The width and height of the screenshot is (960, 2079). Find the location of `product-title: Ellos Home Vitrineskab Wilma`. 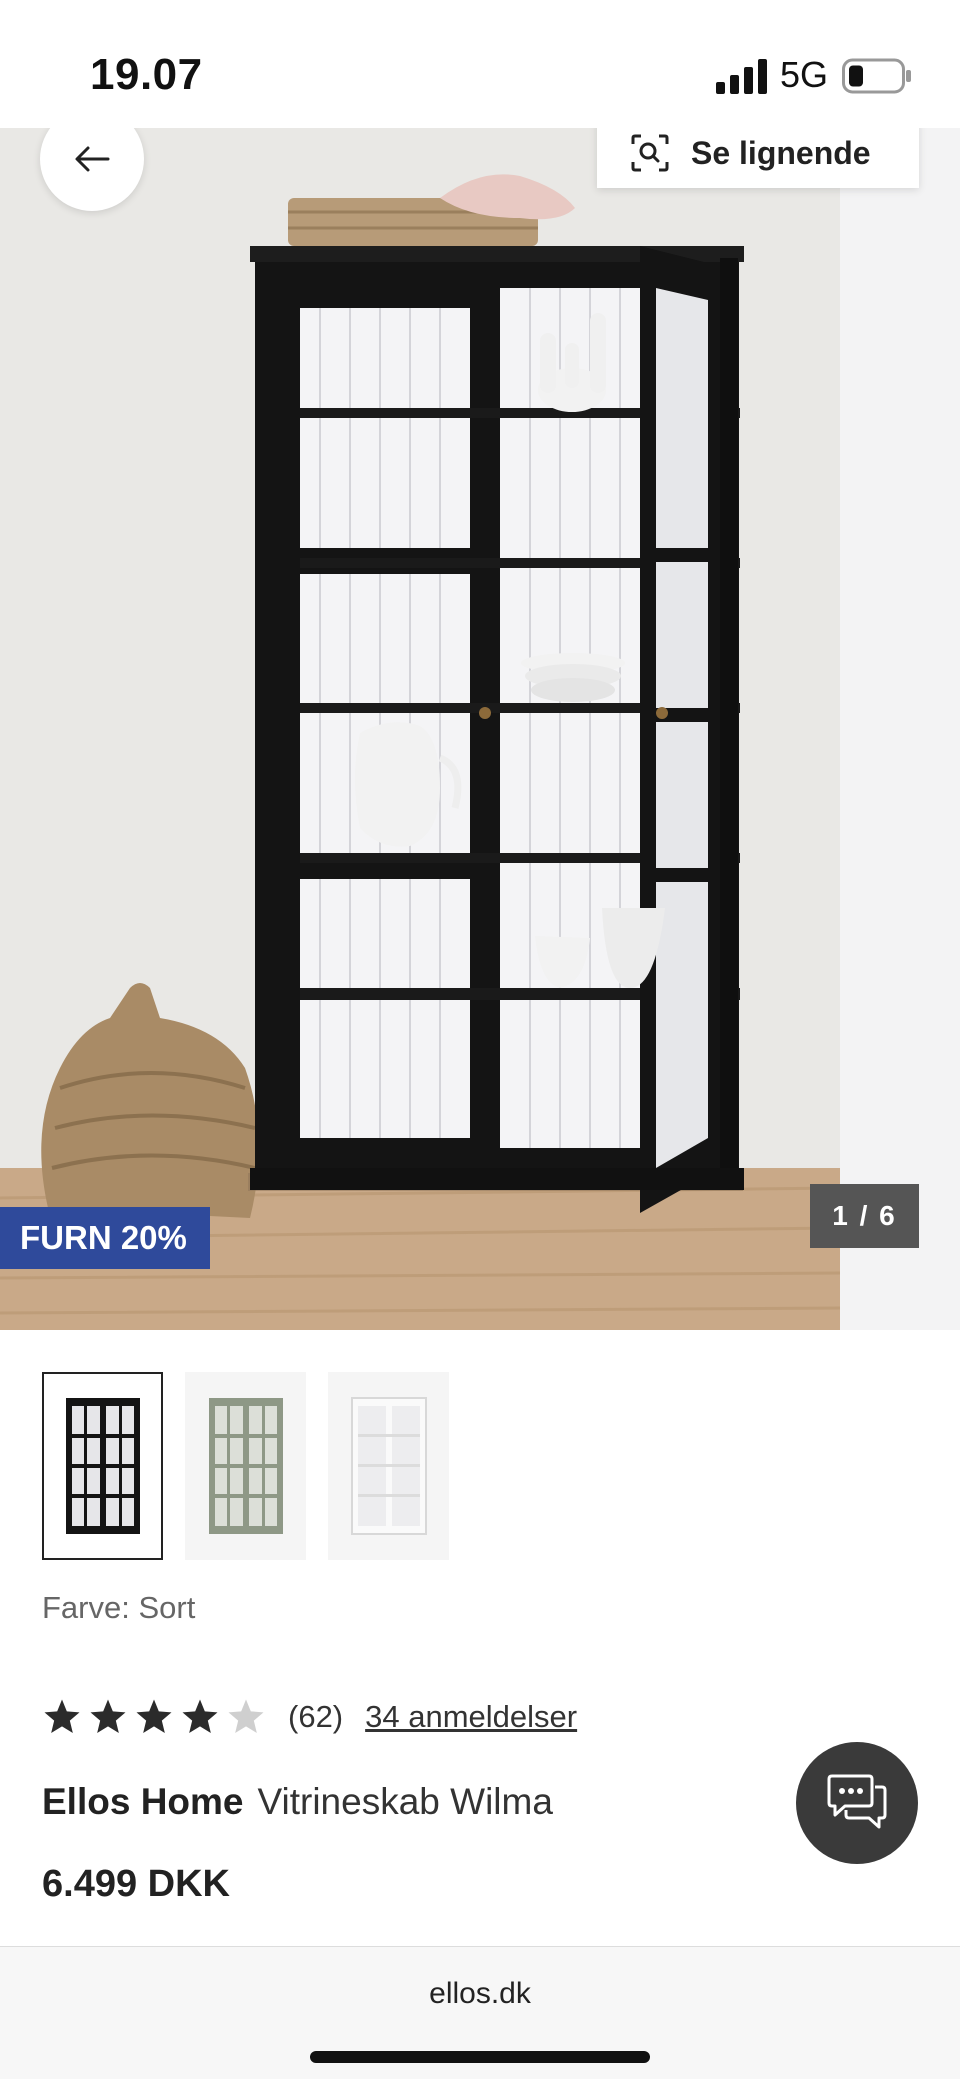

product-title: Ellos Home Vitrineskab Wilma is located at coordinates (297, 1802).